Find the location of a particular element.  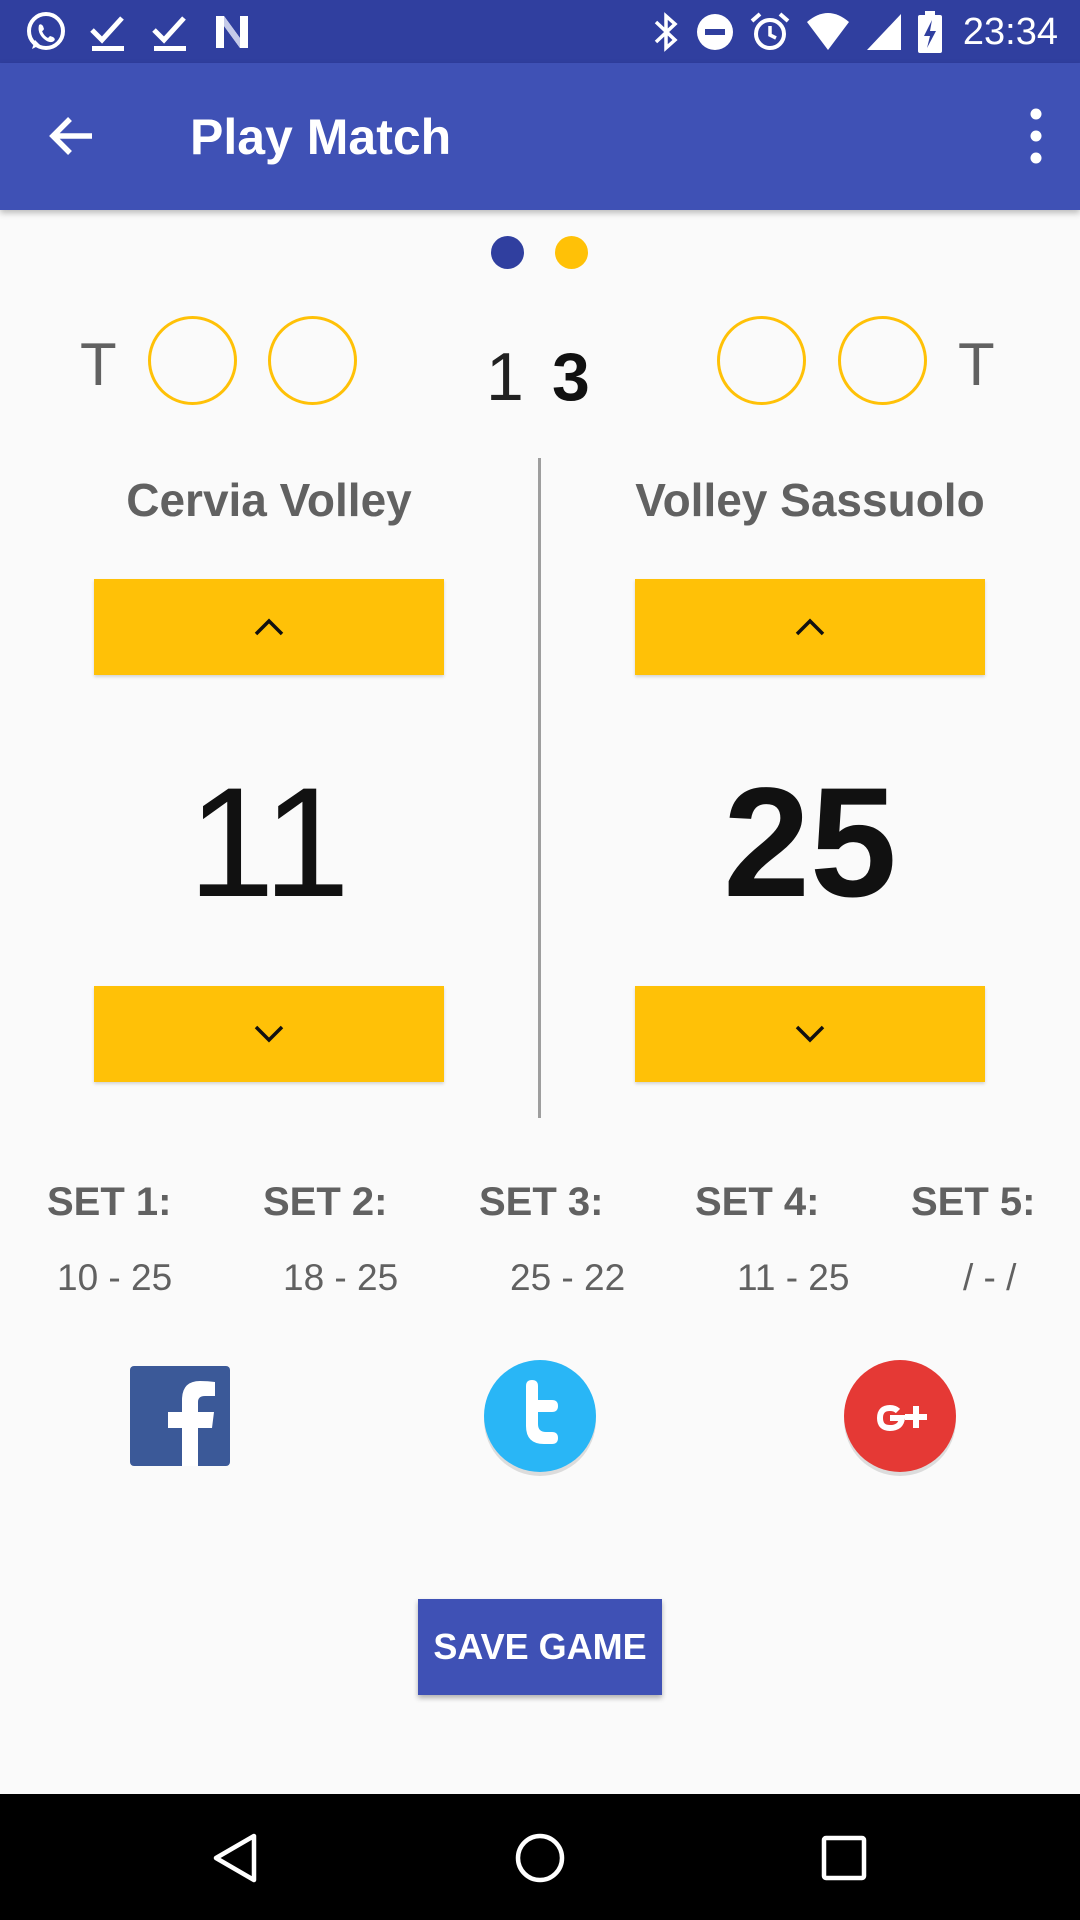

twitter-icon is located at coordinates (540, 1418).